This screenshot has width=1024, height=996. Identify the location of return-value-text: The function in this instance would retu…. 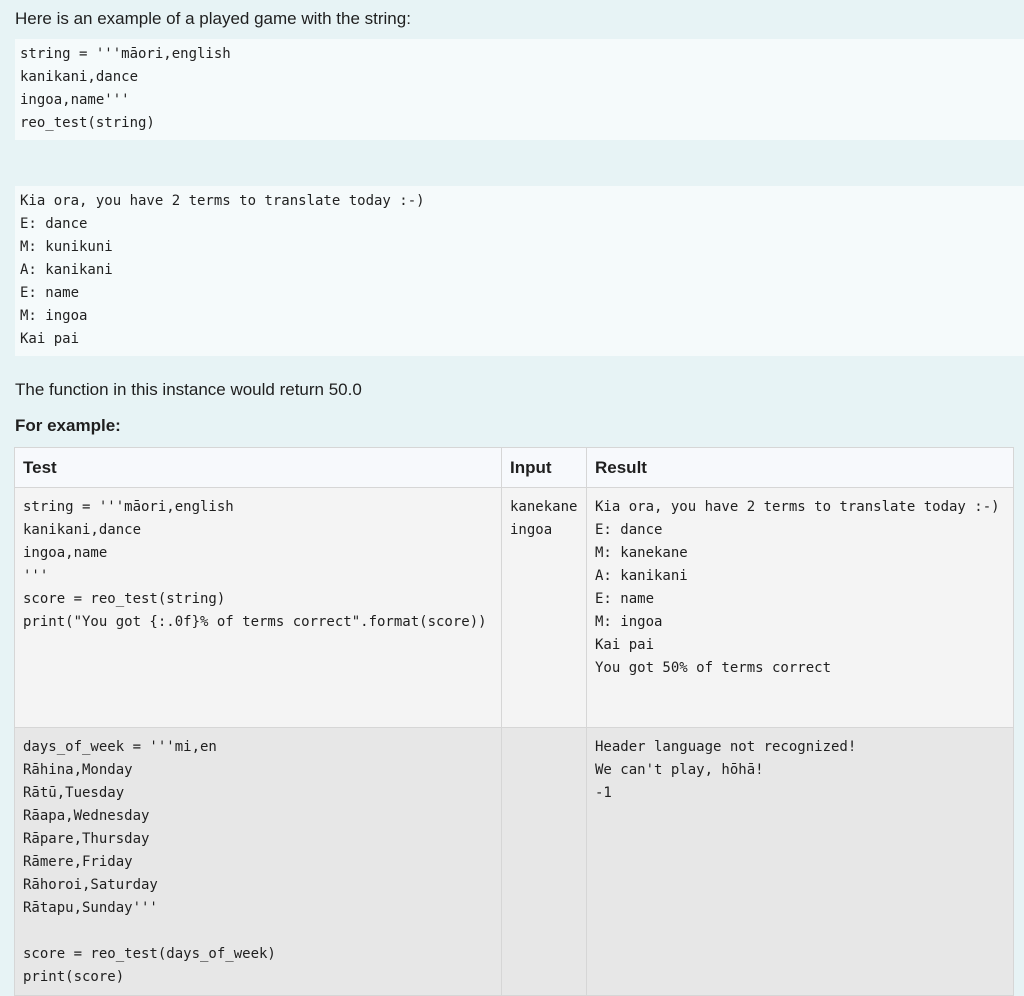
(188, 389).